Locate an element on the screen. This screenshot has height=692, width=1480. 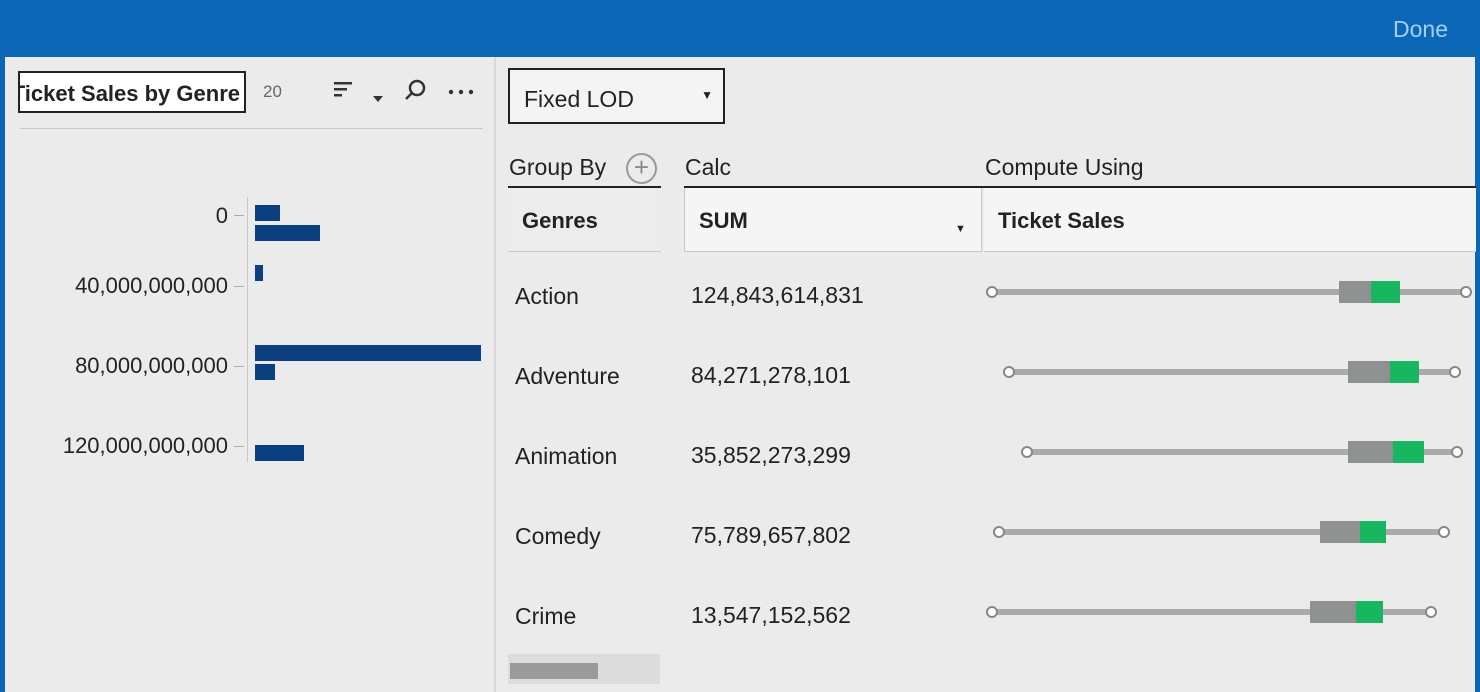
calc-value: 35,852,273,299 is located at coordinates (771, 455).